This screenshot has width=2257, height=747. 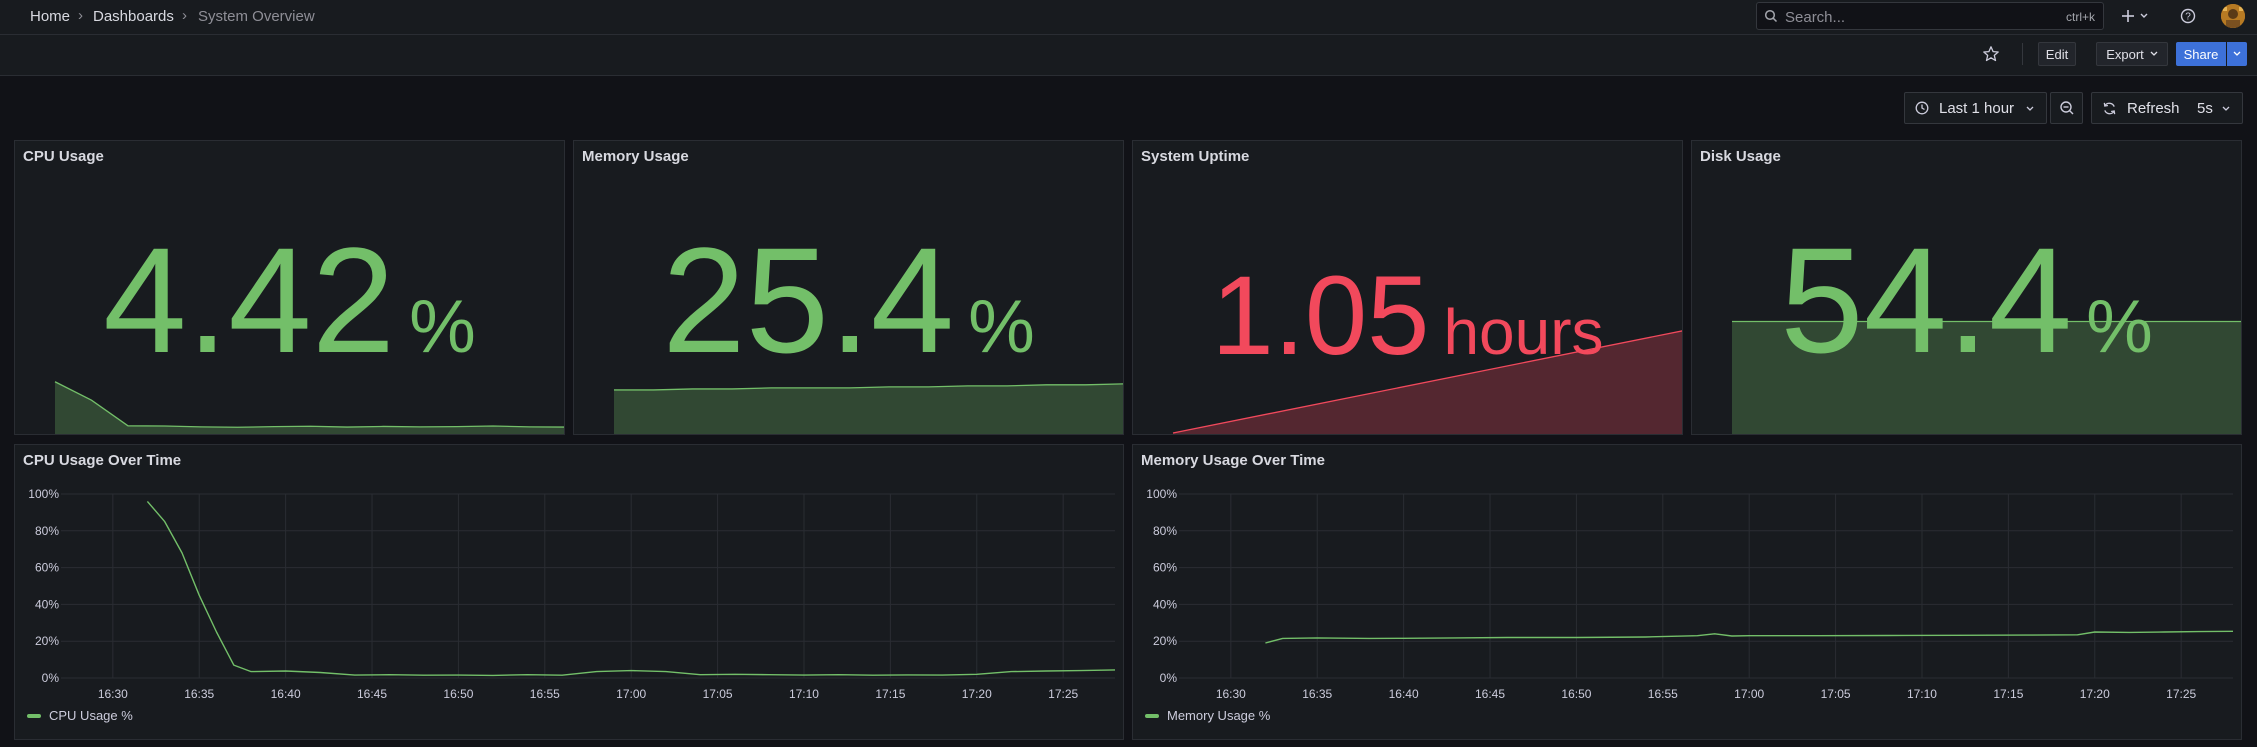 What do you see at coordinates (1910, 17) in the screenshot?
I see `search-input` at bounding box center [1910, 17].